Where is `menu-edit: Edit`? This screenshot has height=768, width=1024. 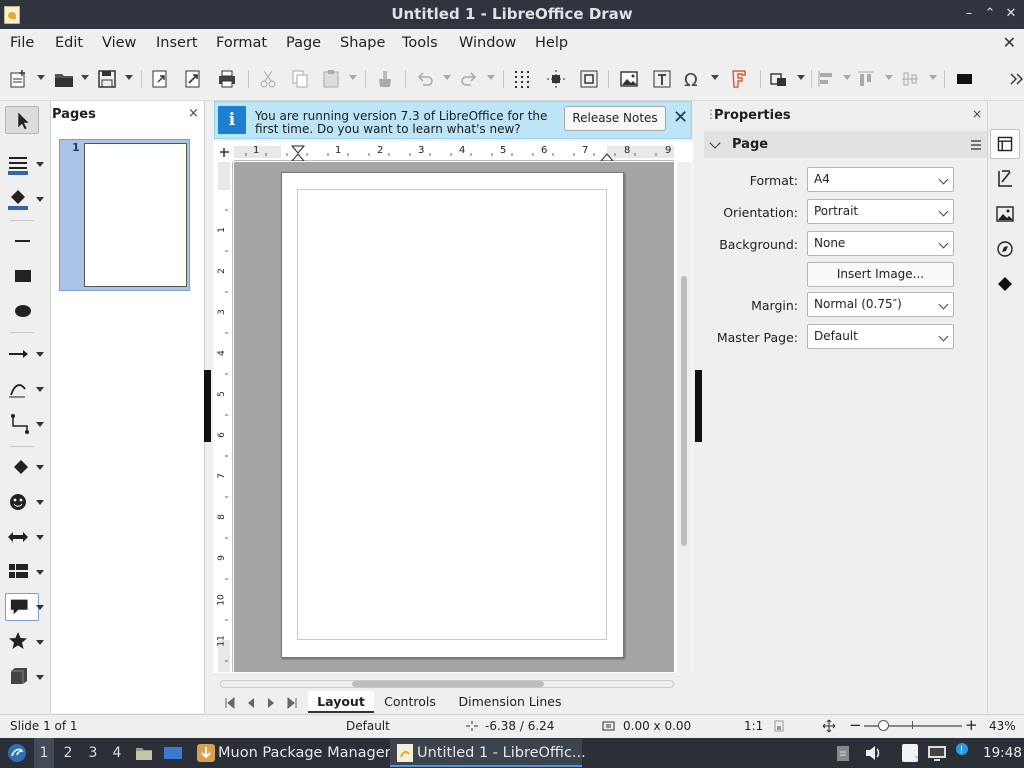 menu-edit: Edit is located at coordinates (69, 43).